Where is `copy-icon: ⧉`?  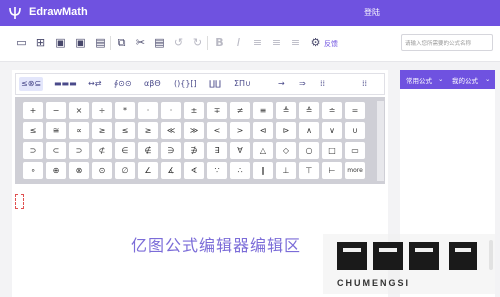
copy-icon: ⧉ is located at coordinates (121, 42).